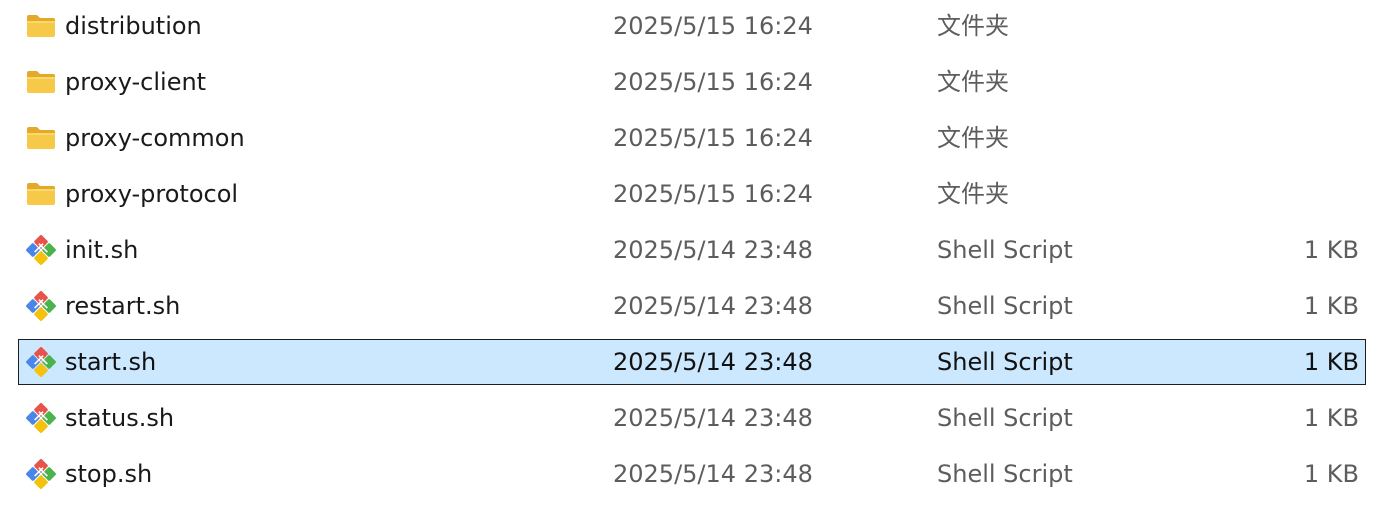  I want to click on file-name: init.sh, so click(102, 250).